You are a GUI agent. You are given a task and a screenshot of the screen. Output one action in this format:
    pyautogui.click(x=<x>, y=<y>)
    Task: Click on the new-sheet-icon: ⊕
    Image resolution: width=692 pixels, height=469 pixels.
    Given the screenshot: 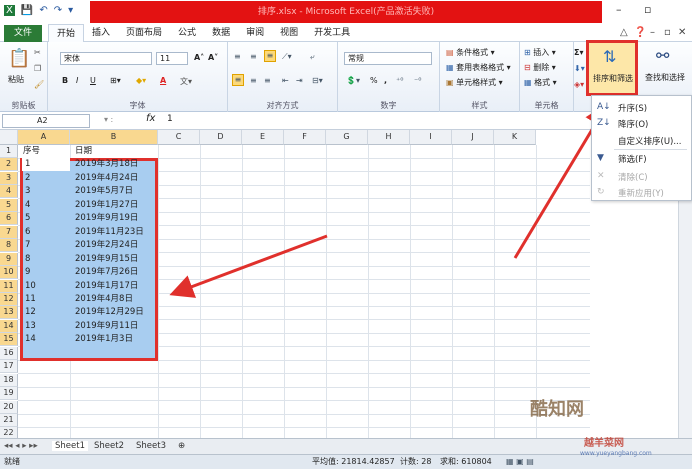 What is the action you would take?
    pyautogui.click(x=181, y=446)
    